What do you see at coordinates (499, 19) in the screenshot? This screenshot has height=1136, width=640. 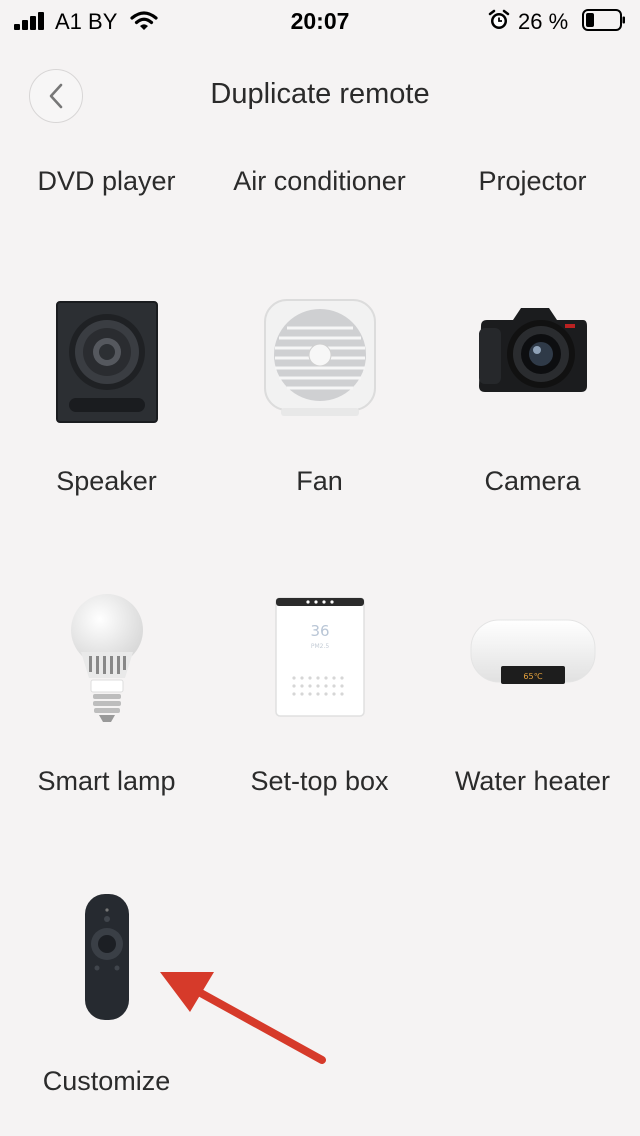 I see `alarm-icon` at bounding box center [499, 19].